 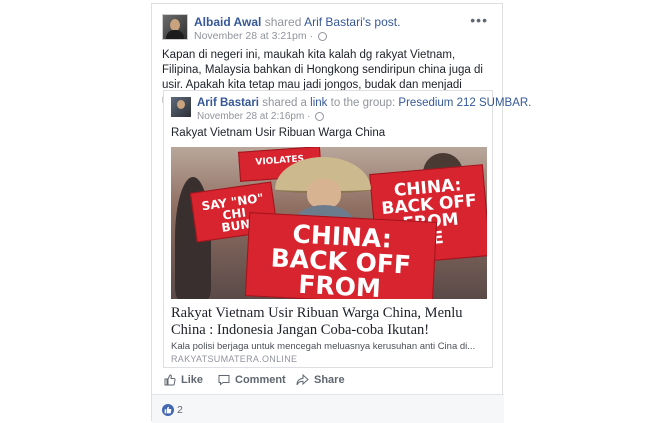 What do you see at coordinates (250, 36) in the screenshot?
I see `post-timestamp: November 28 at 3:21pm` at bounding box center [250, 36].